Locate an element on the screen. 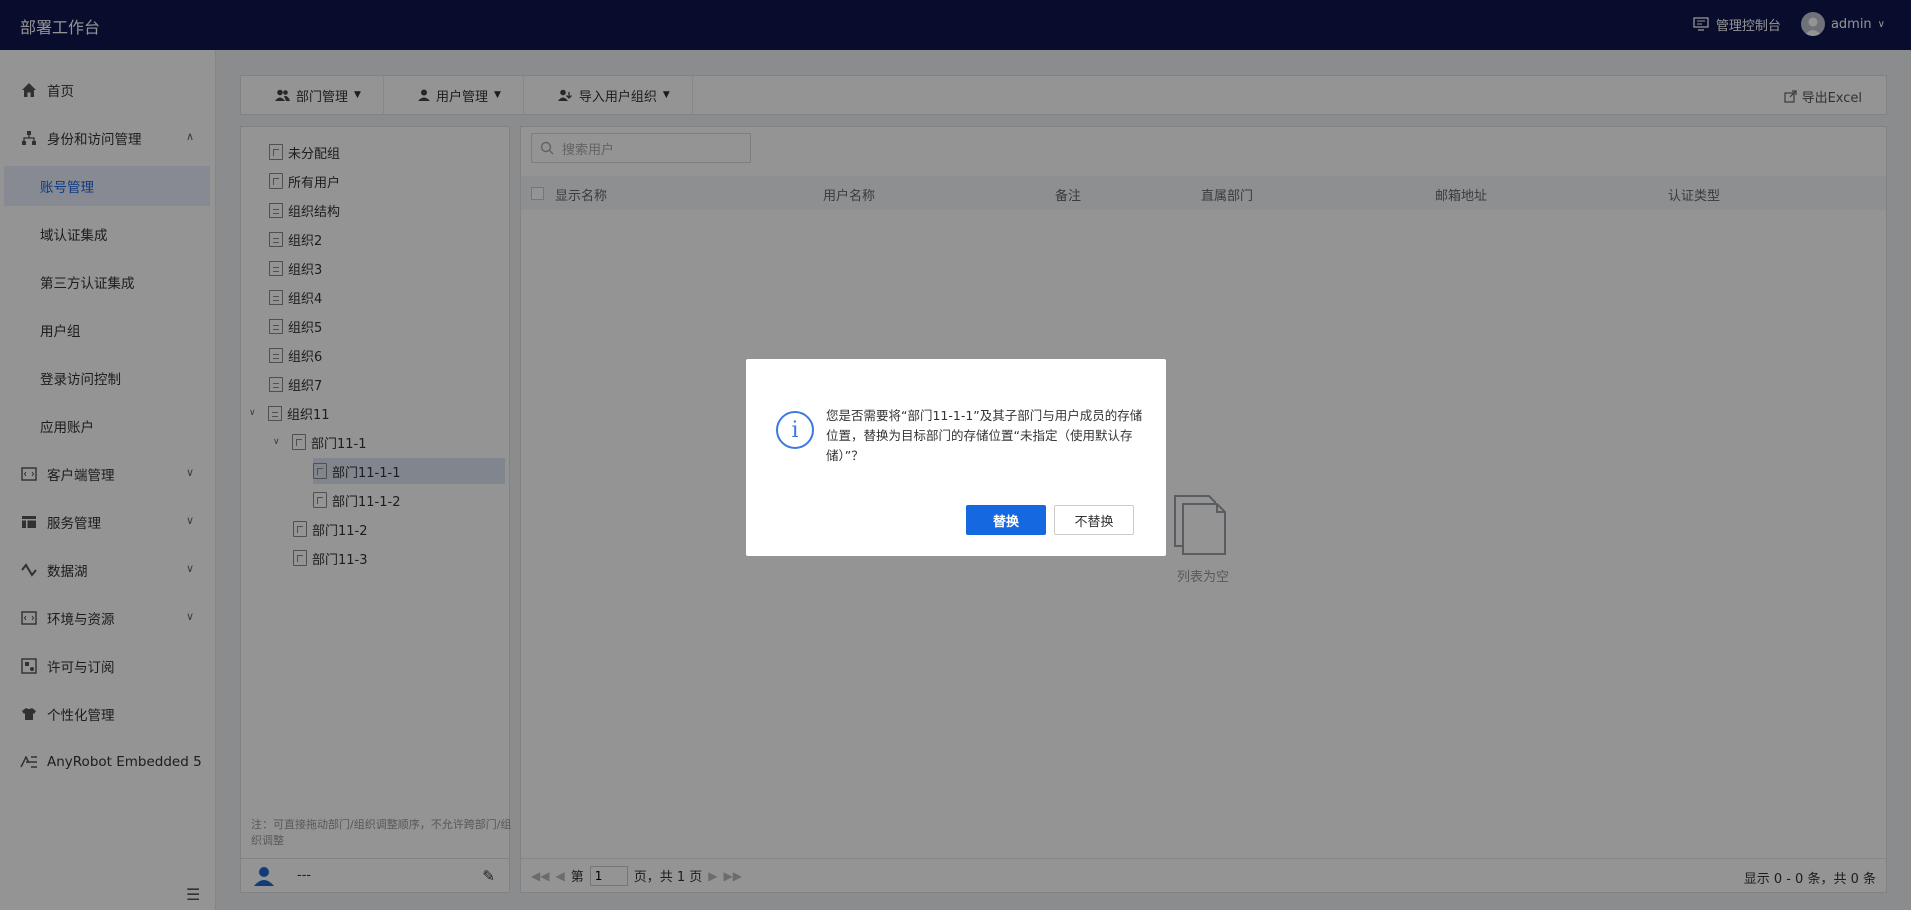 The height and width of the screenshot is (910, 1911). replace-button: 替换 is located at coordinates (1006, 520).